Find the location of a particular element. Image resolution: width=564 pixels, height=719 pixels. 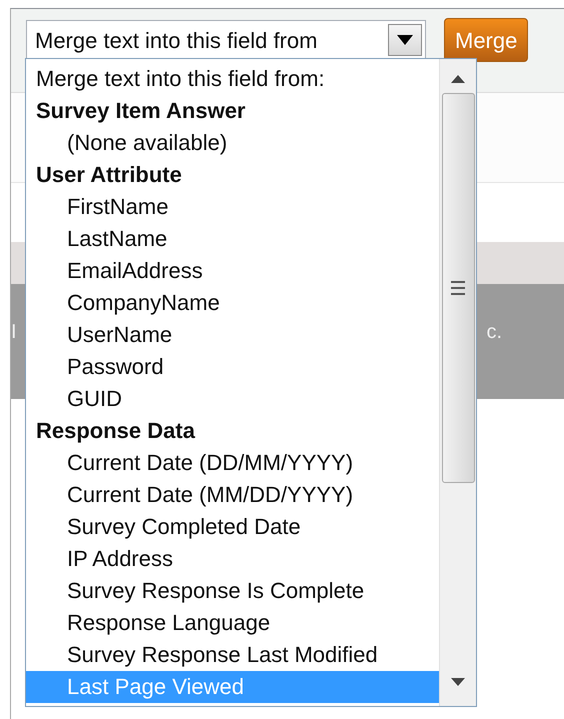

list-option: LastName is located at coordinates (232, 239).